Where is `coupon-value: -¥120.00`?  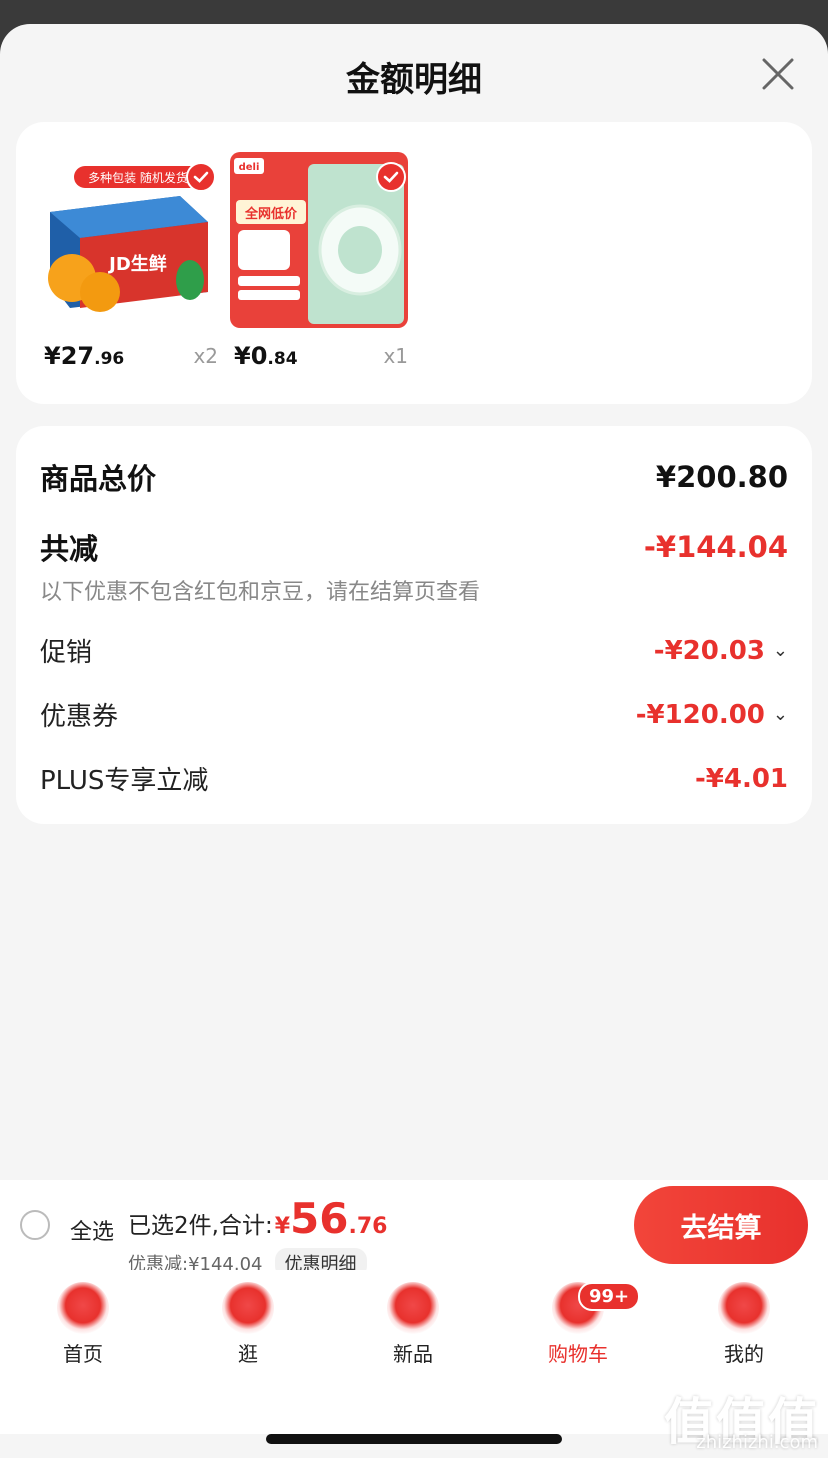
coupon-value: -¥120.00 is located at coordinates (700, 714).